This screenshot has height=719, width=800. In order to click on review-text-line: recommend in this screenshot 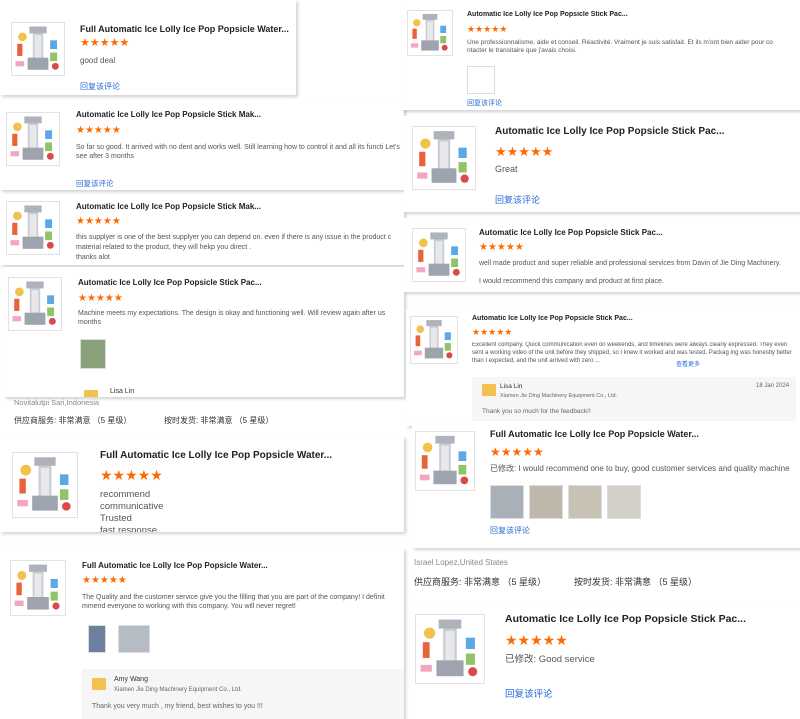, I will do `click(125, 494)`.